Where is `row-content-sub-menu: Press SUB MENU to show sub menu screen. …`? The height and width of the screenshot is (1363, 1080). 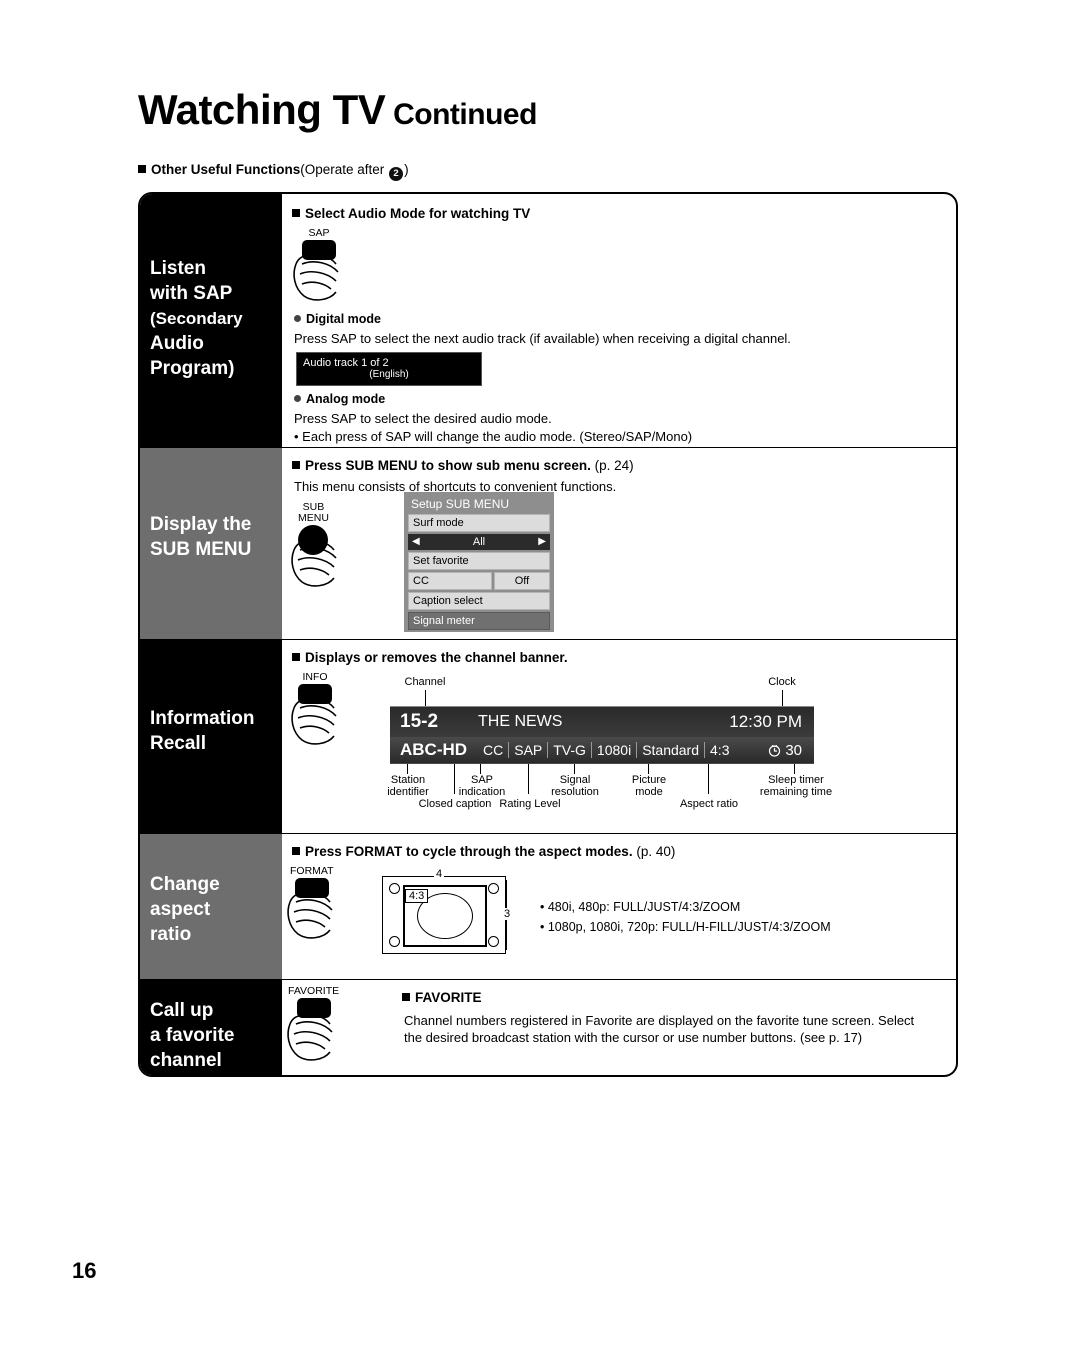 row-content-sub-menu: Press SUB MENU to show sub menu screen. … is located at coordinates (619, 543).